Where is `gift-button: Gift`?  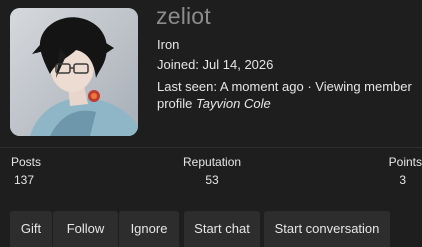
gift-button: Gift is located at coordinates (31, 229).